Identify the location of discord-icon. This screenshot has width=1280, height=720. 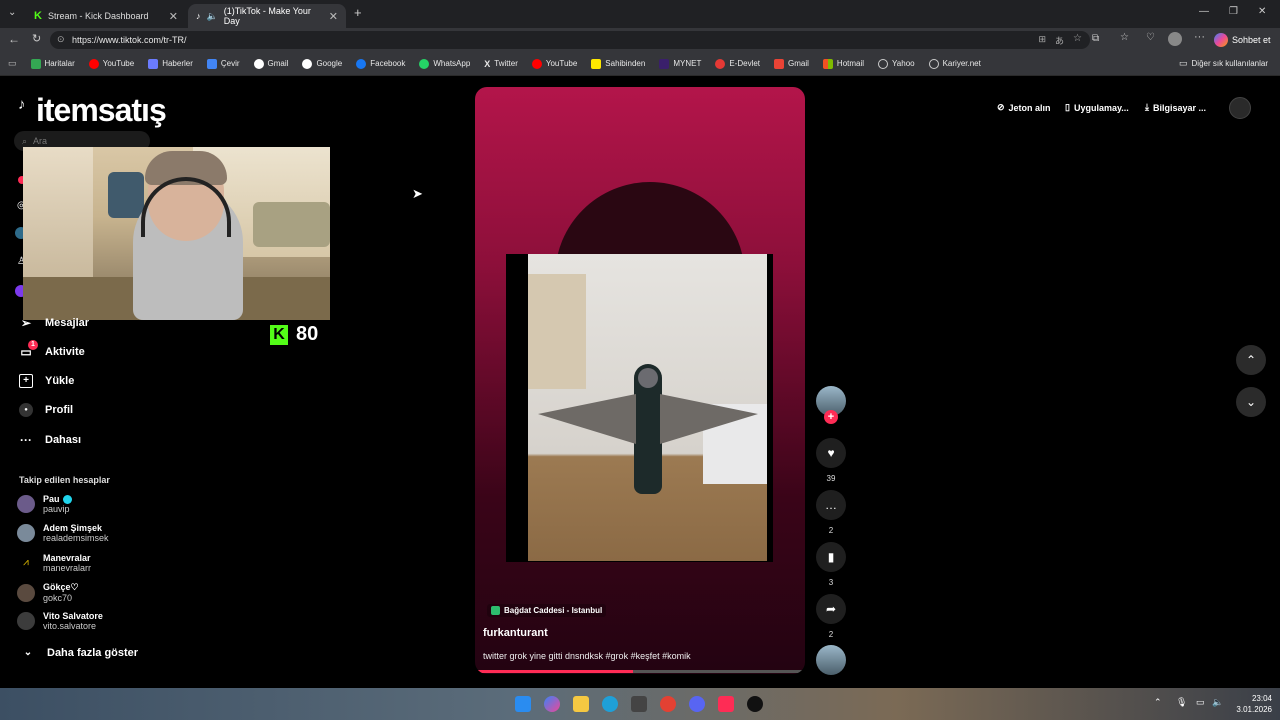
(697, 704).